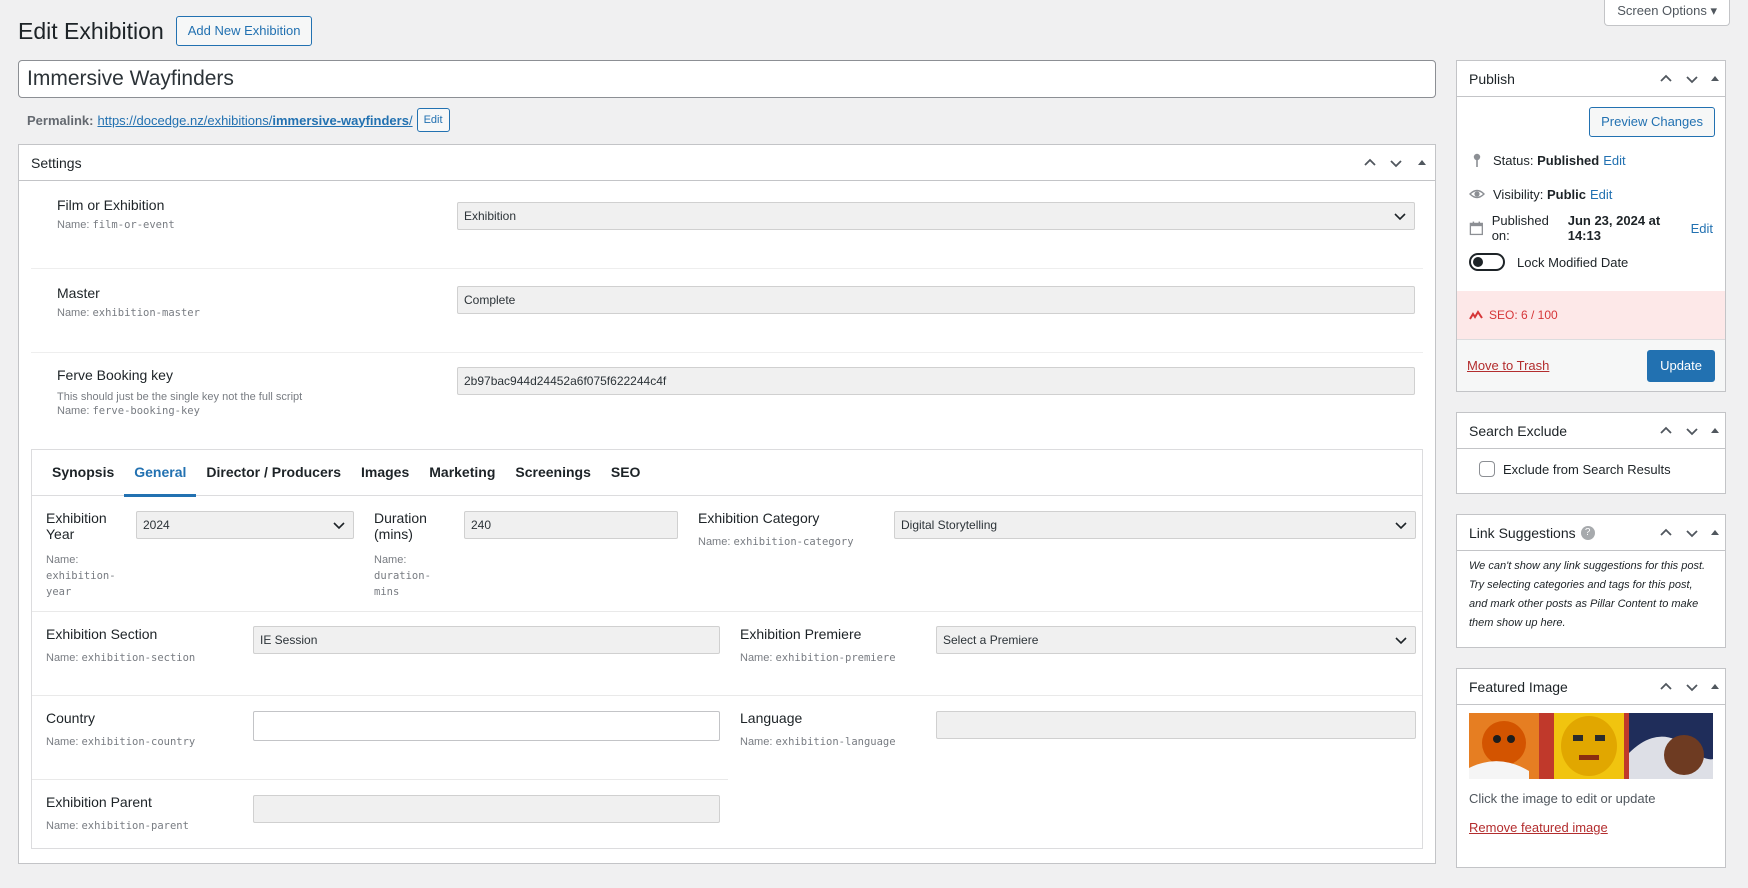 The width and height of the screenshot is (1748, 888). Describe the element at coordinates (1681, 365) in the screenshot. I see `update-button: Update` at that location.